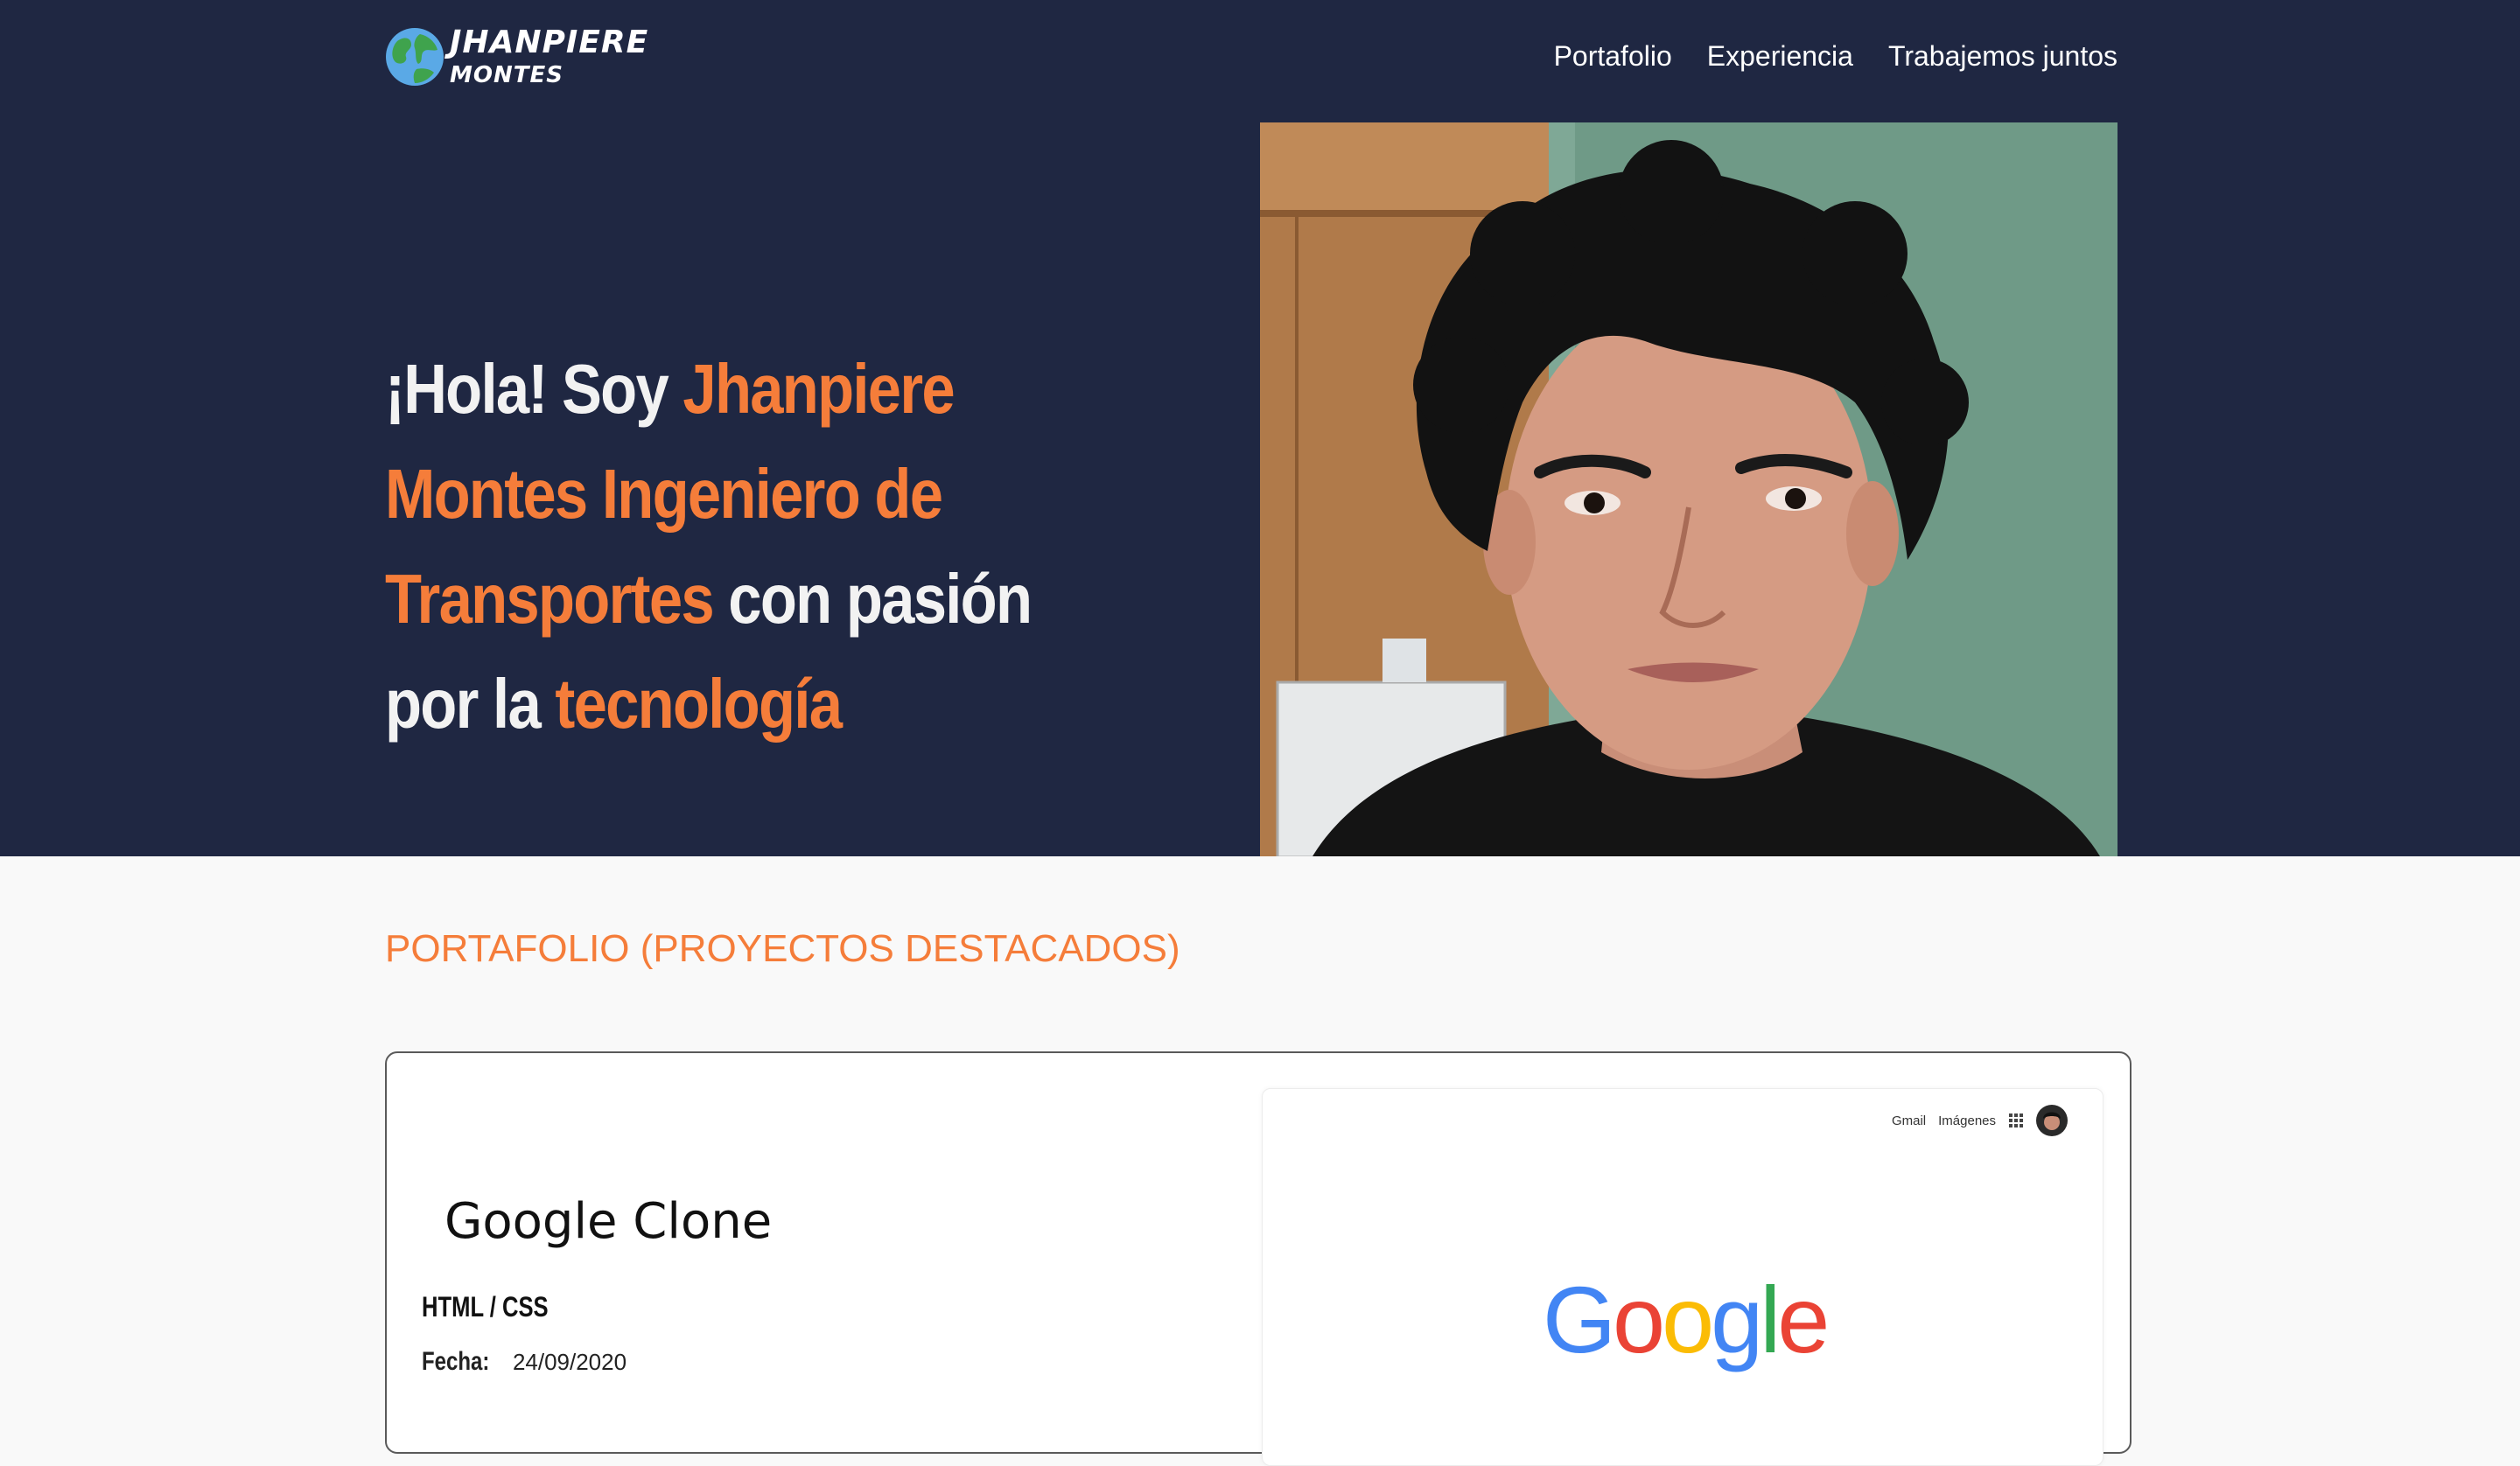  I want to click on main-nav: Portafolio Experiencia Trabajemos juntos, so click(1836, 57).